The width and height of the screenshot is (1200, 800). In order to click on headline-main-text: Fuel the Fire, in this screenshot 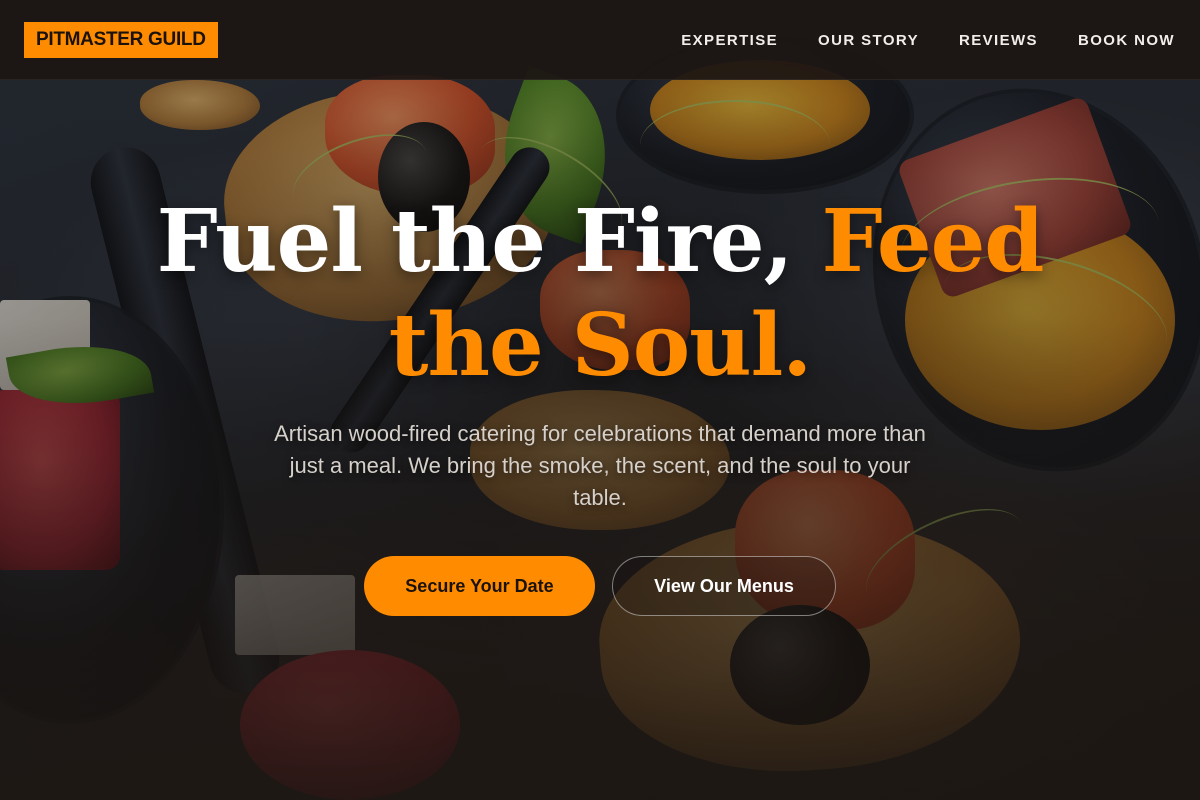, I will do `click(489, 241)`.